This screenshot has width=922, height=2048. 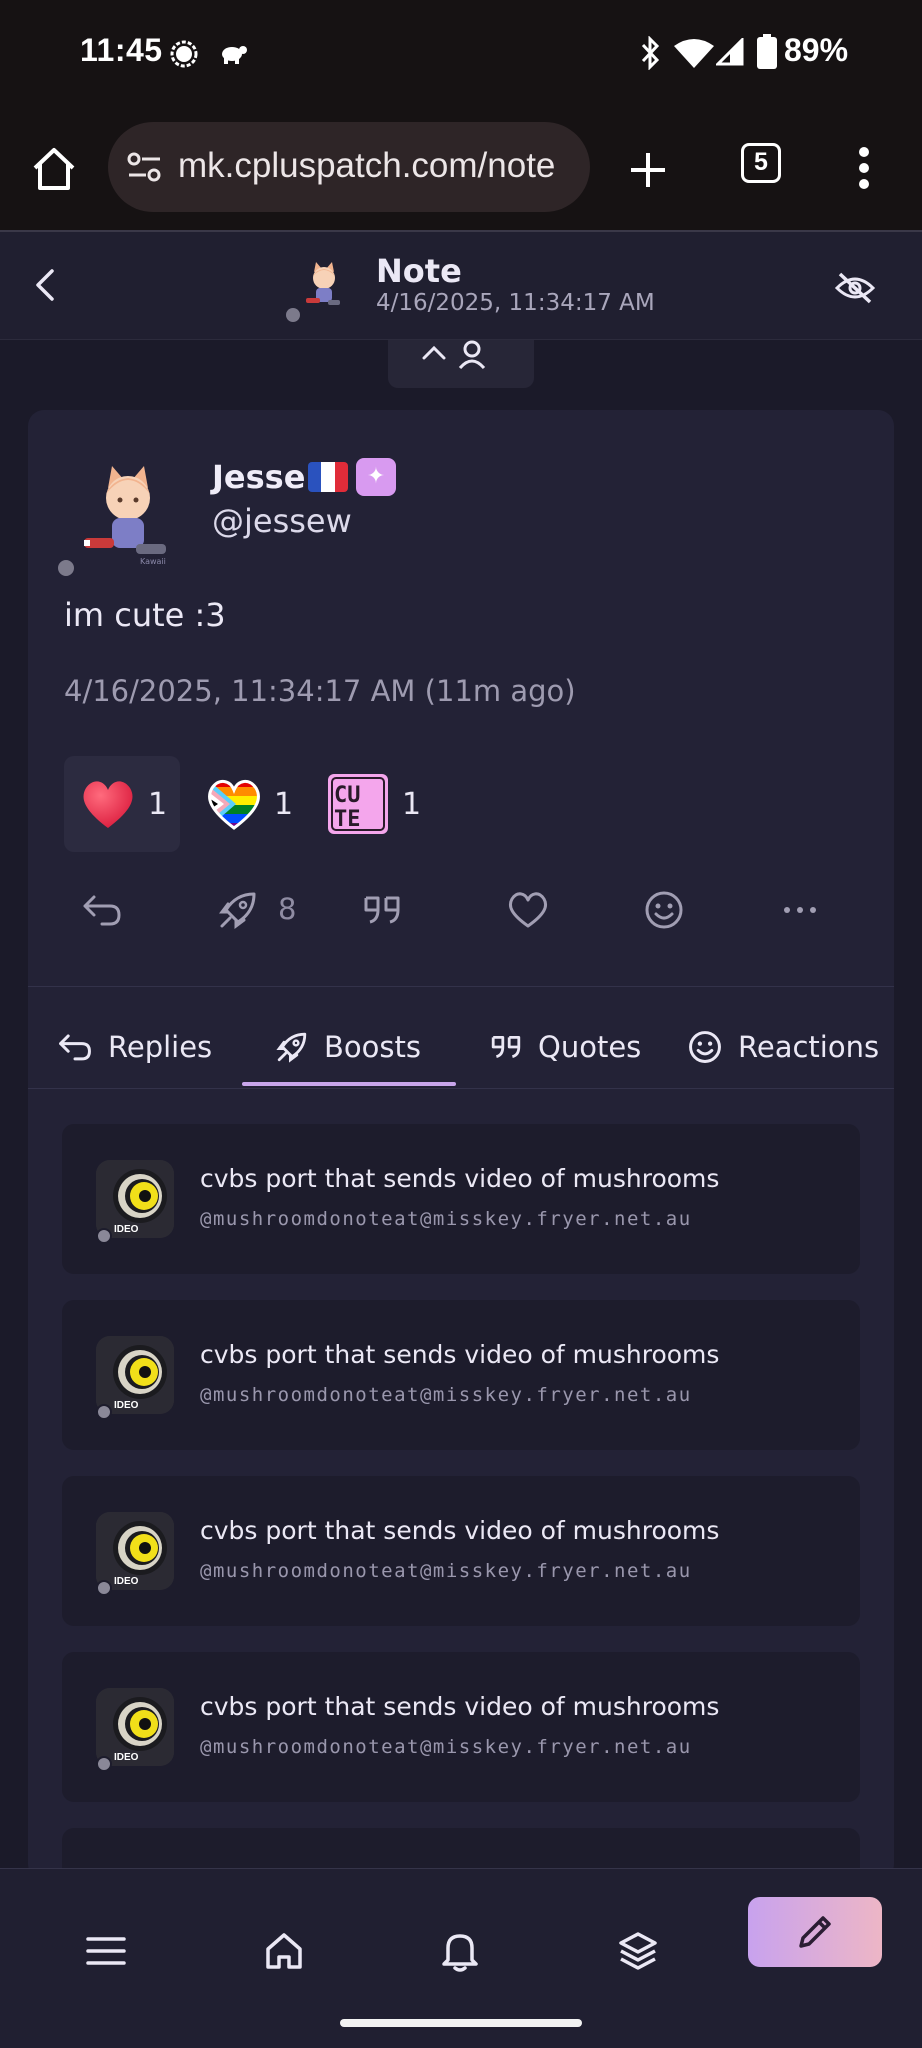 I want to click on header-avatar, so click(x=324, y=286).